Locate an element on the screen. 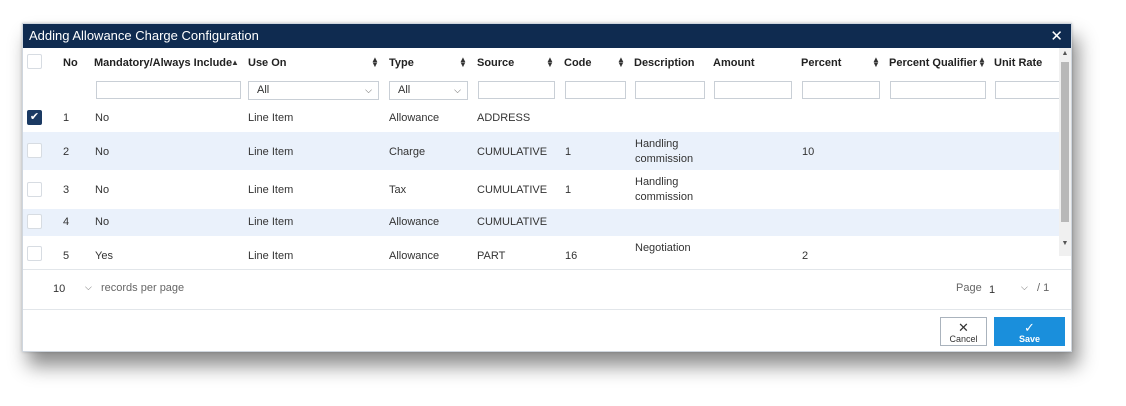 The height and width of the screenshot is (406, 1126). row-checkbox: ✔ is located at coordinates (34, 117).